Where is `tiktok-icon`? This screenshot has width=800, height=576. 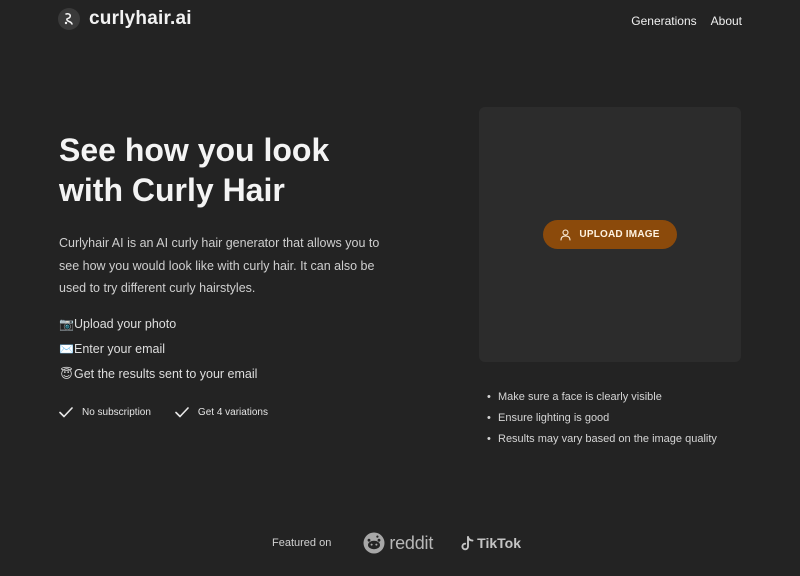
tiktok-icon is located at coordinates (467, 542).